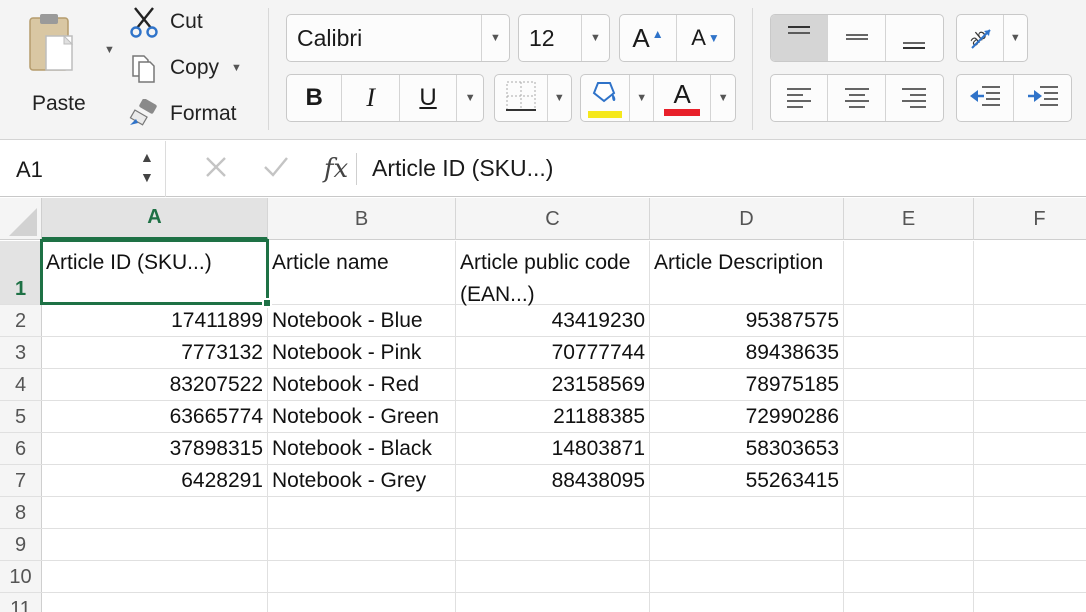 The height and width of the screenshot is (612, 1086). Describe the element at coordinates (553, 416) in the screenshot. I see `cell-c5: 21188385` at that location.